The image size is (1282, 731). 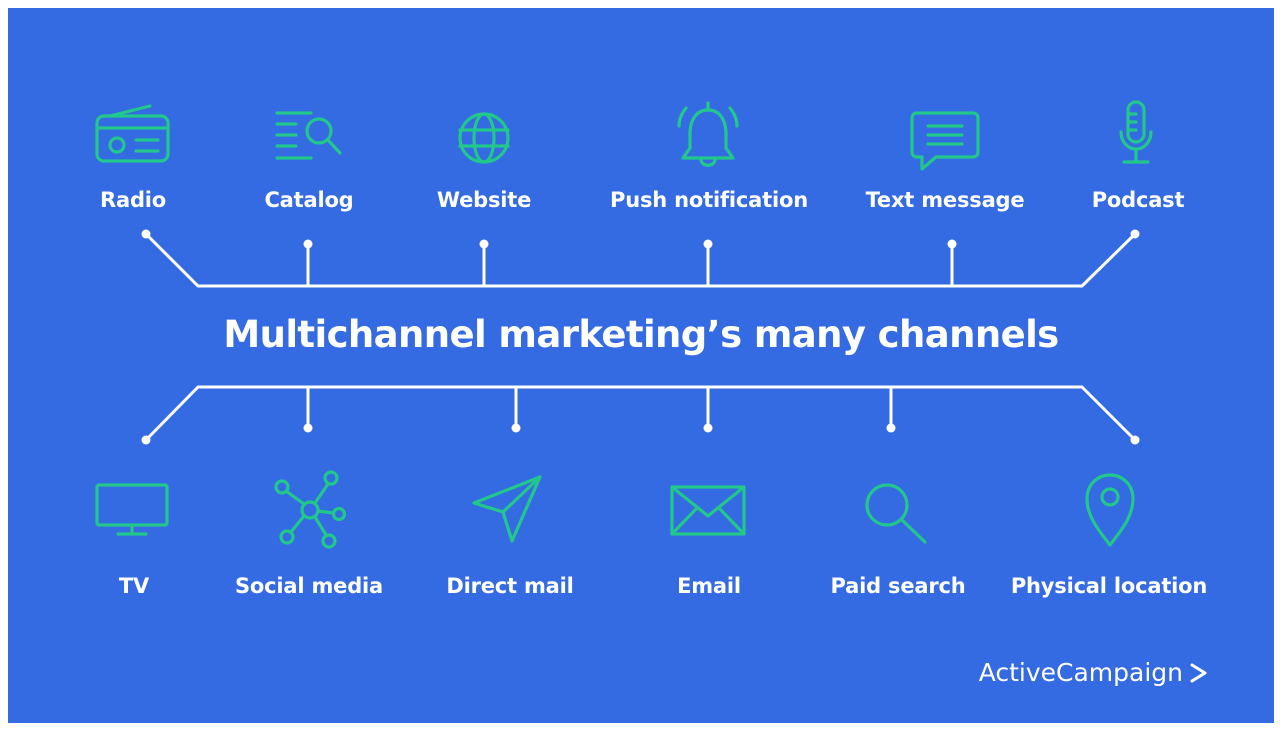 I want to click on top-connector-dots, so click(x=640, y=239).